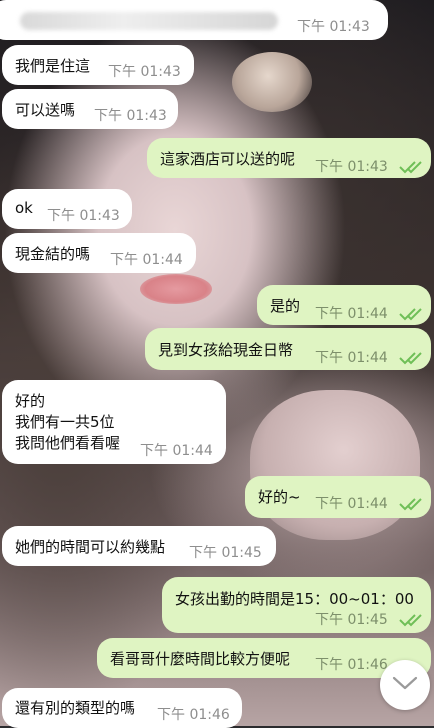 The width and height of the screenshot is (434, 728). Describe the element at coordinates (279, 497) in the screenshot. I see `message-text: 好的~` at that location.